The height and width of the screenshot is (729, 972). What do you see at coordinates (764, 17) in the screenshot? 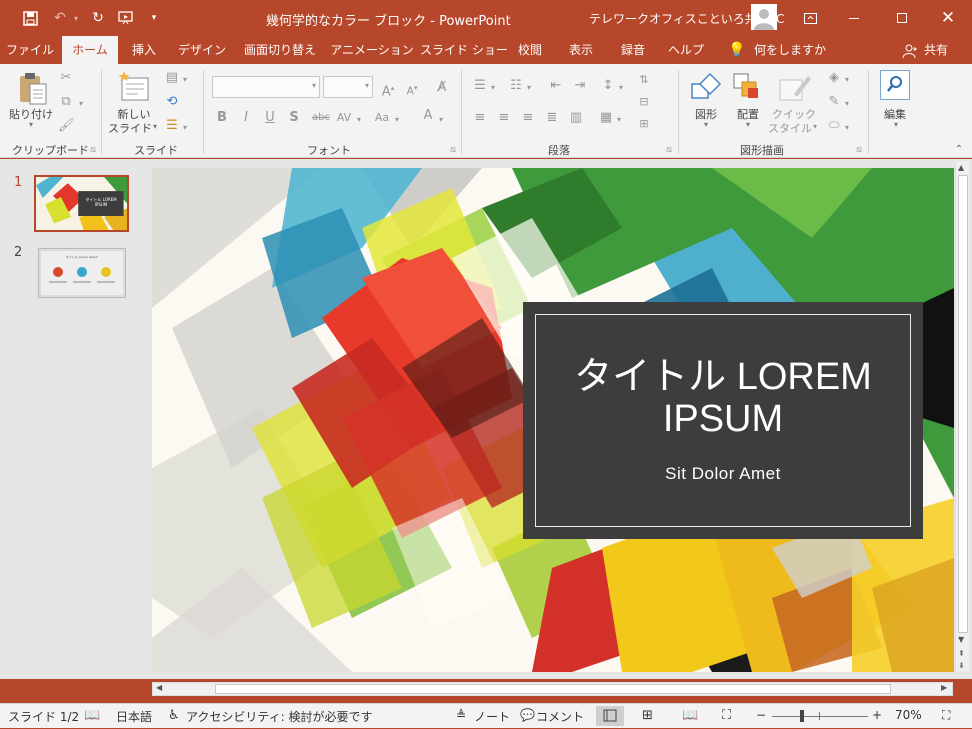
I see `avatar` at bounding box center [764, 17].